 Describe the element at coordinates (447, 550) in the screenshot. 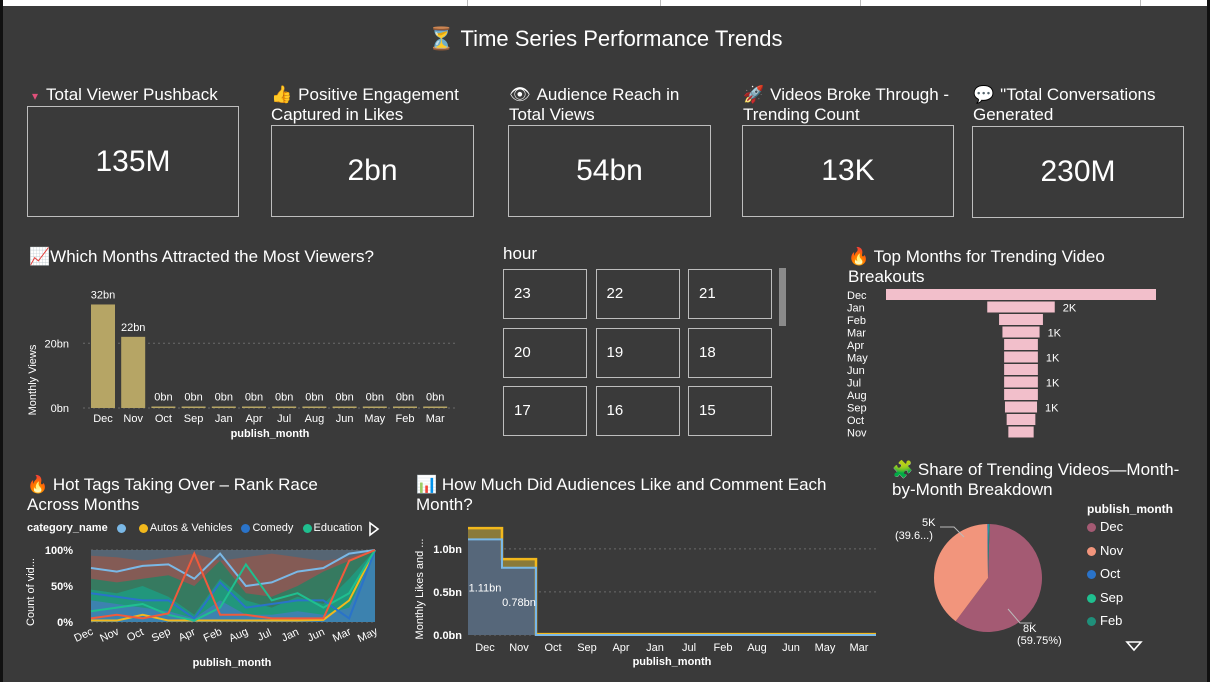

I see `likes-y-tick: 1.0bn` at that location.